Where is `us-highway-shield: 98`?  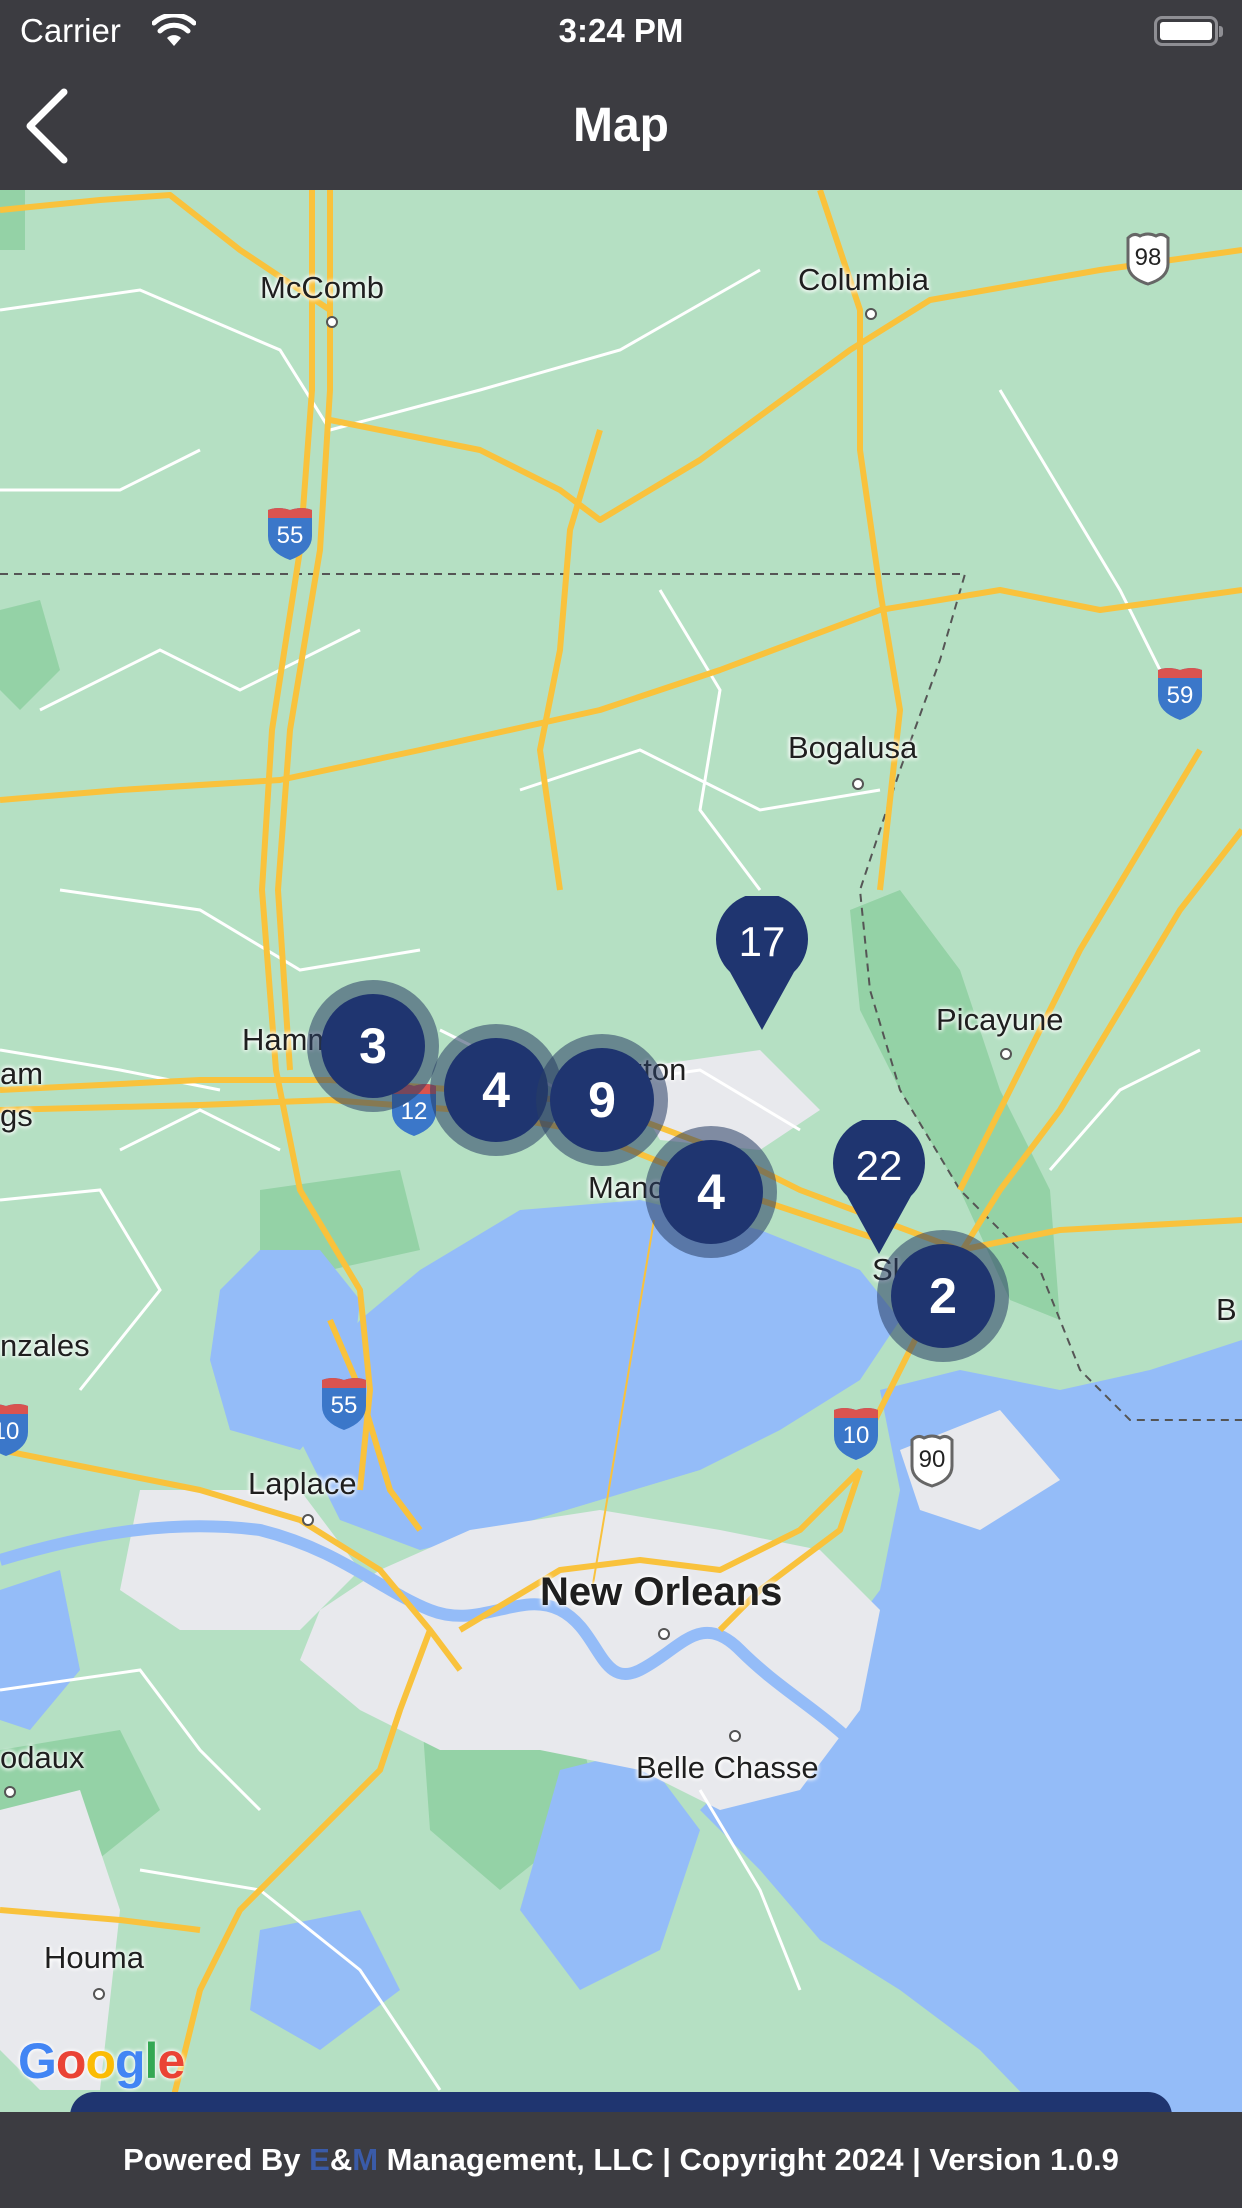 us-highway-shield: 98 is located at coordinates (1148, 259).